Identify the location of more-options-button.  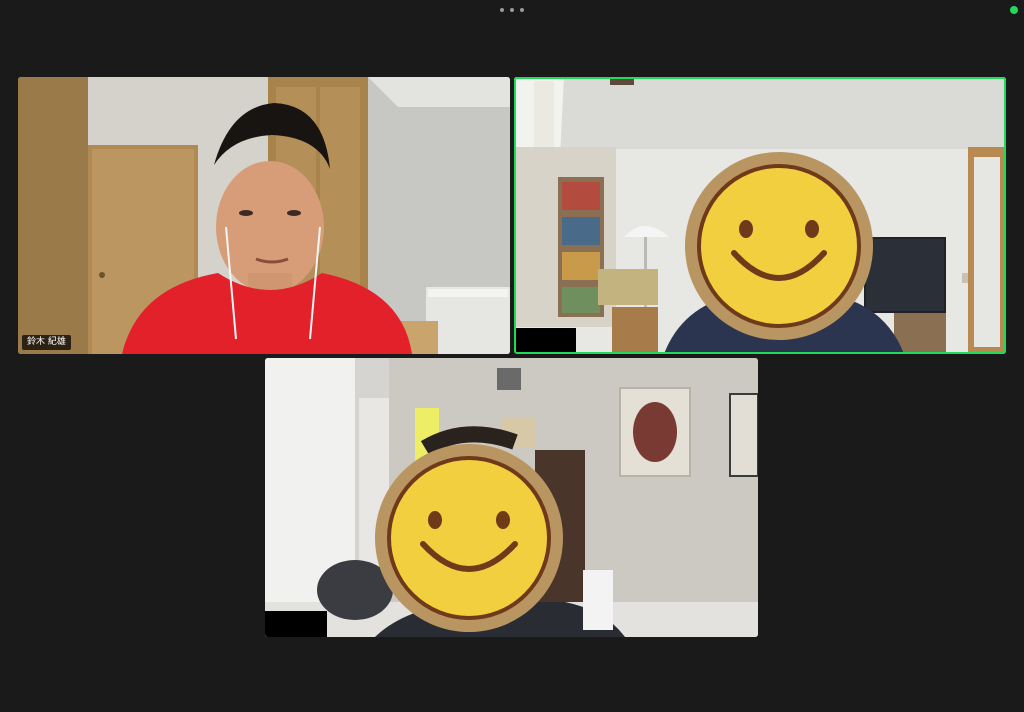
(512, 10).